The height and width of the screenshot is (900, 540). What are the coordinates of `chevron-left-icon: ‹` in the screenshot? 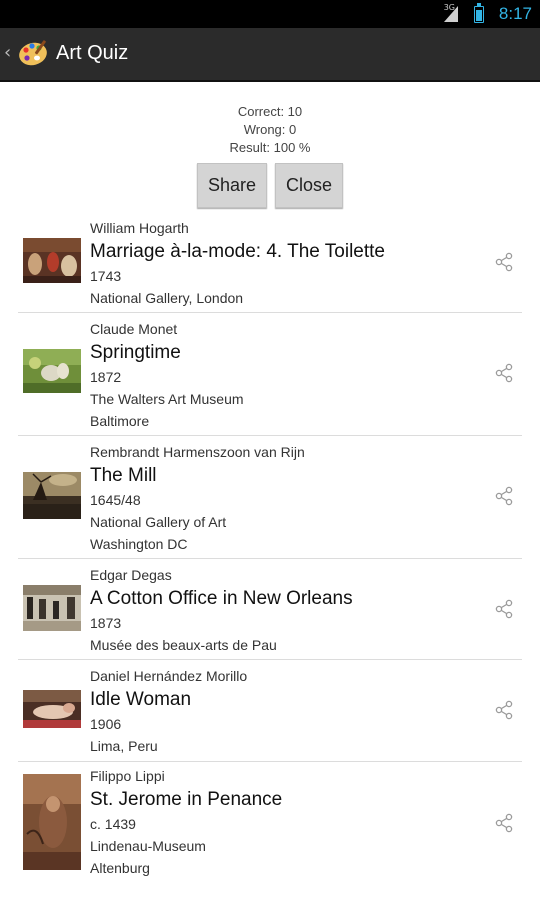 It's located at (7, 52).